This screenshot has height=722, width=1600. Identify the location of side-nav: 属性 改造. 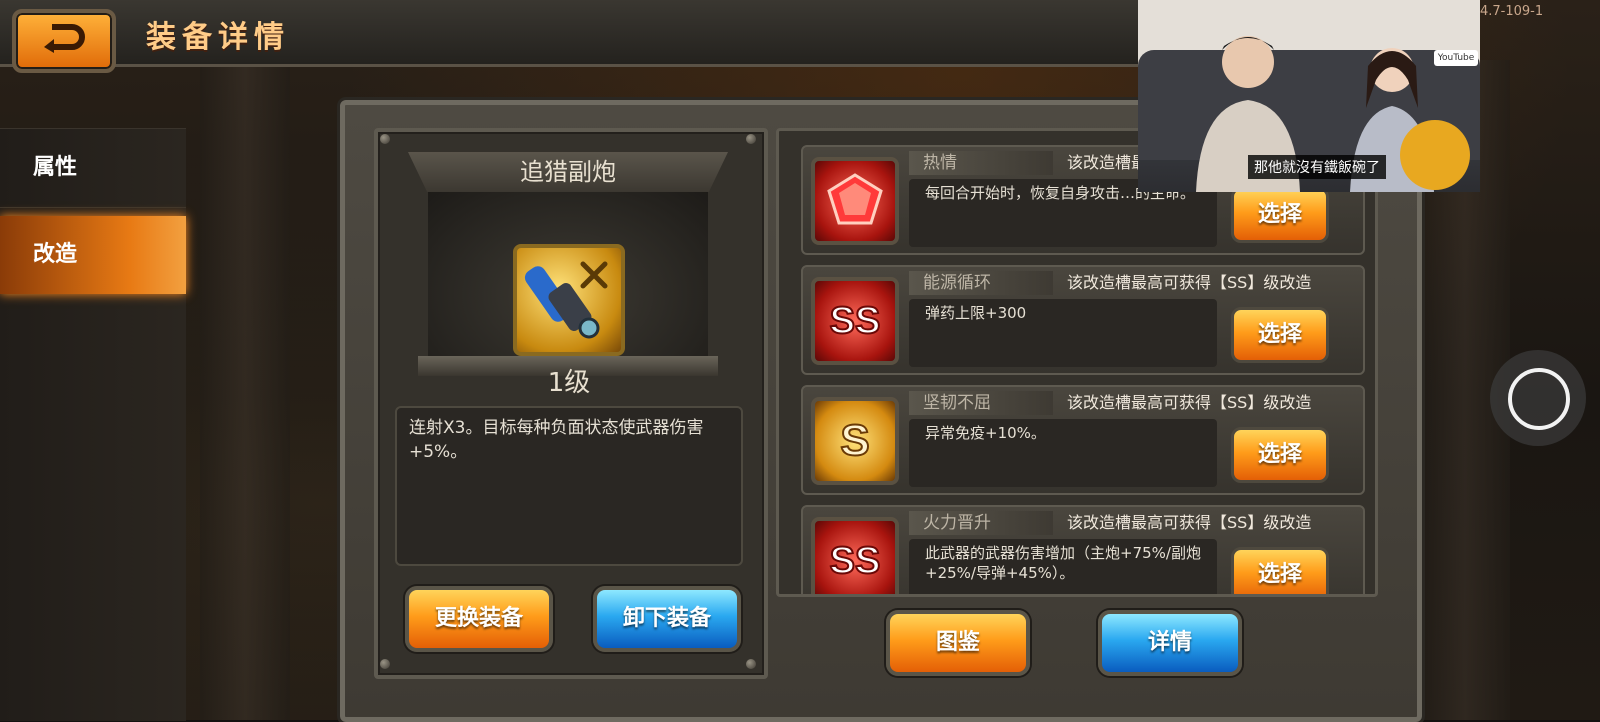
(93, 424).